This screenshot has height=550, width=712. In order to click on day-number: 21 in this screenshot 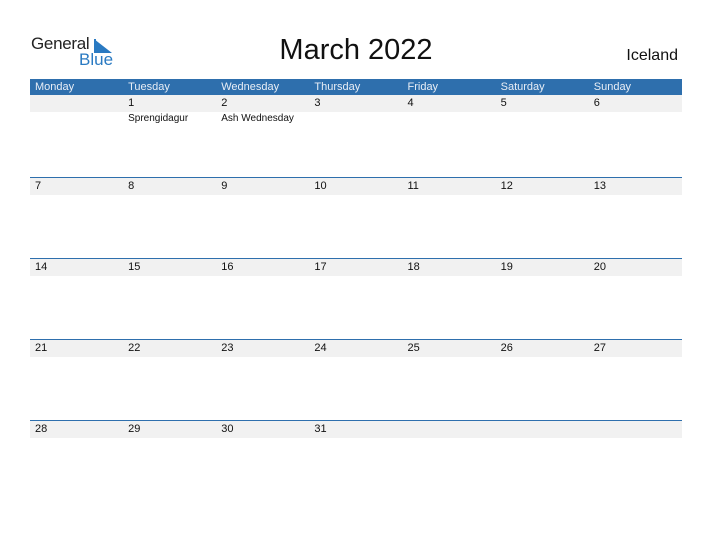, I will do `click(41, 348)`.